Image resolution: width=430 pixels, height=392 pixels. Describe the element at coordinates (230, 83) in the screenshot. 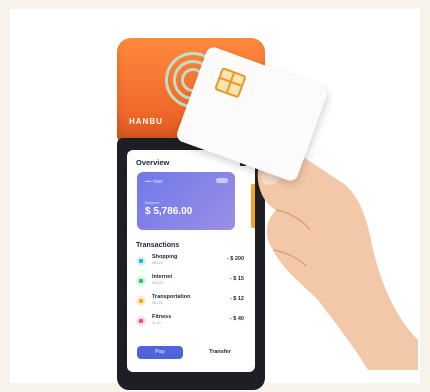

I see `chip-icon` at that location.